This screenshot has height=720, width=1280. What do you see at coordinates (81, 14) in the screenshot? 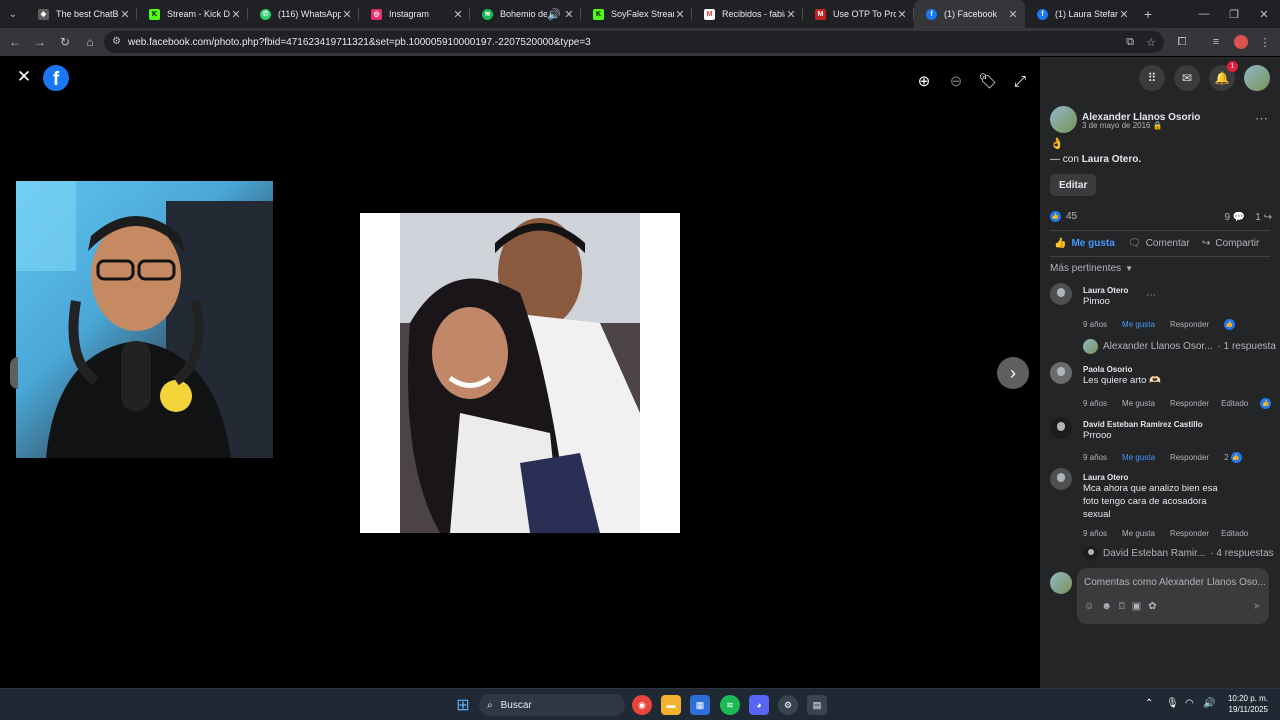
I see `tab-1: ◆ The best ChatBot✕` at bounding box center [81, 14].